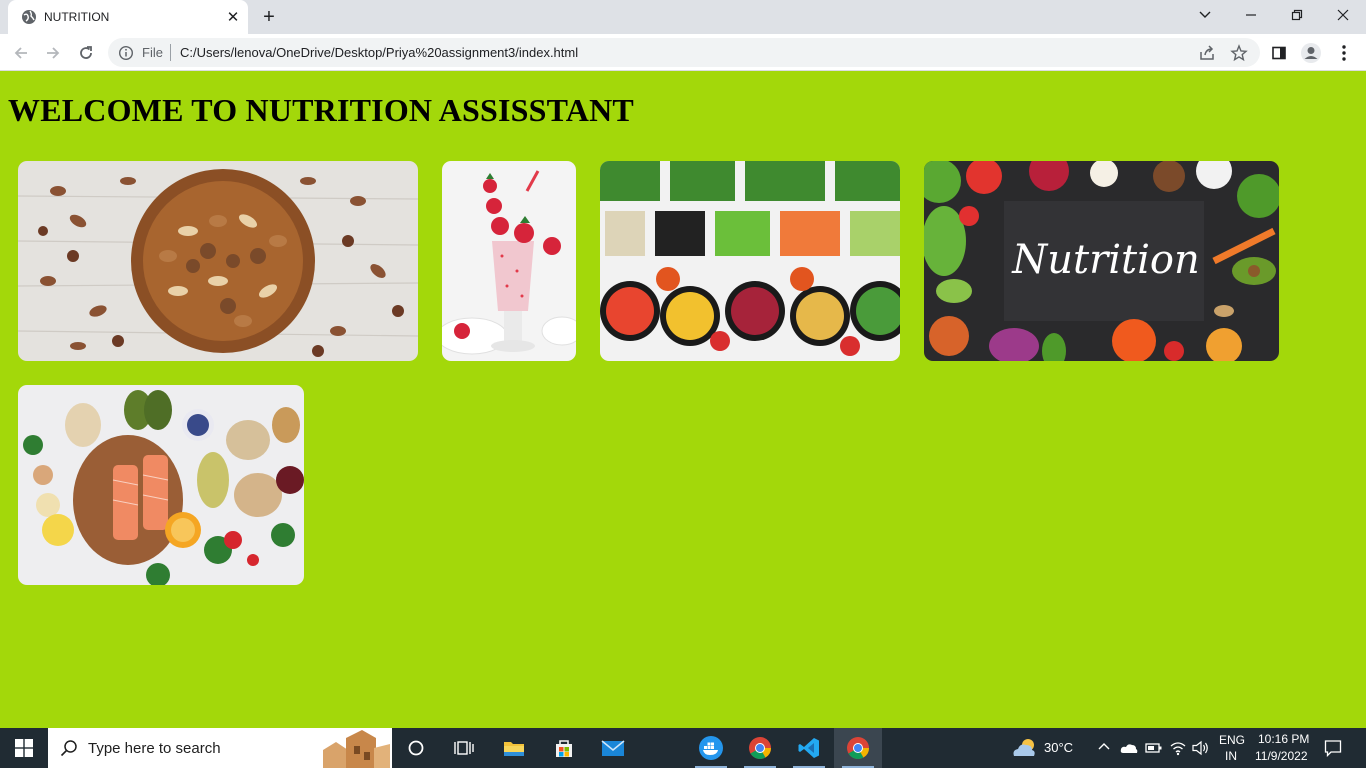 This screenshot has height=768, width=1366. What do you see at coordinates (683, 17) in the screenshot?
I see `browser-tab-bar: NUTRITION ✕ +` at bounding box center [683, 17].